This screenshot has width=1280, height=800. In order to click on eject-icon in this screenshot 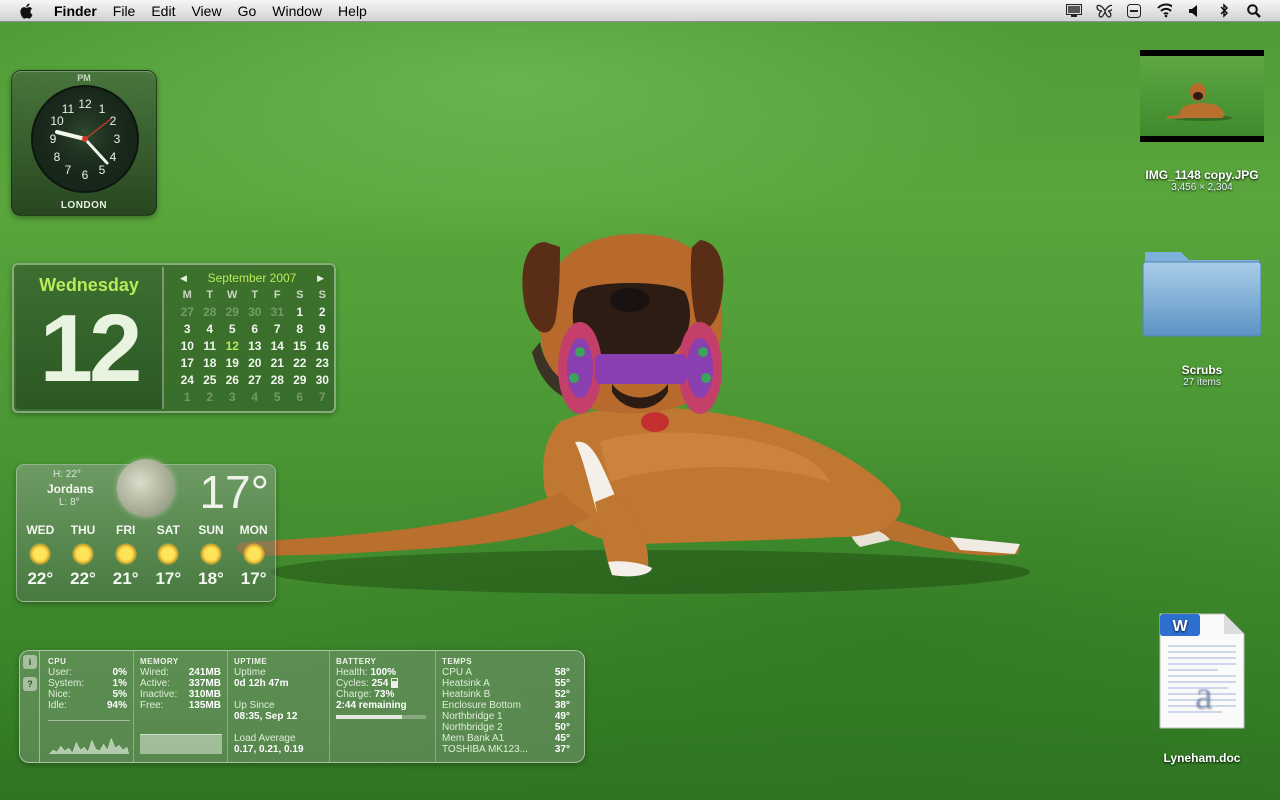, I will do `click(1134, 11)`.